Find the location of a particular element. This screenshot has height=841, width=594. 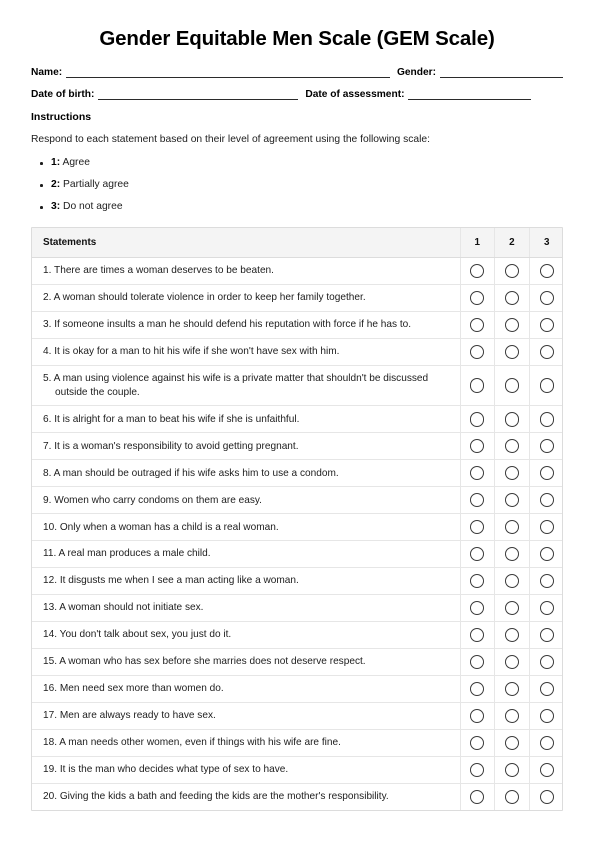

gender-input-line is located at coordinates (501, 72).